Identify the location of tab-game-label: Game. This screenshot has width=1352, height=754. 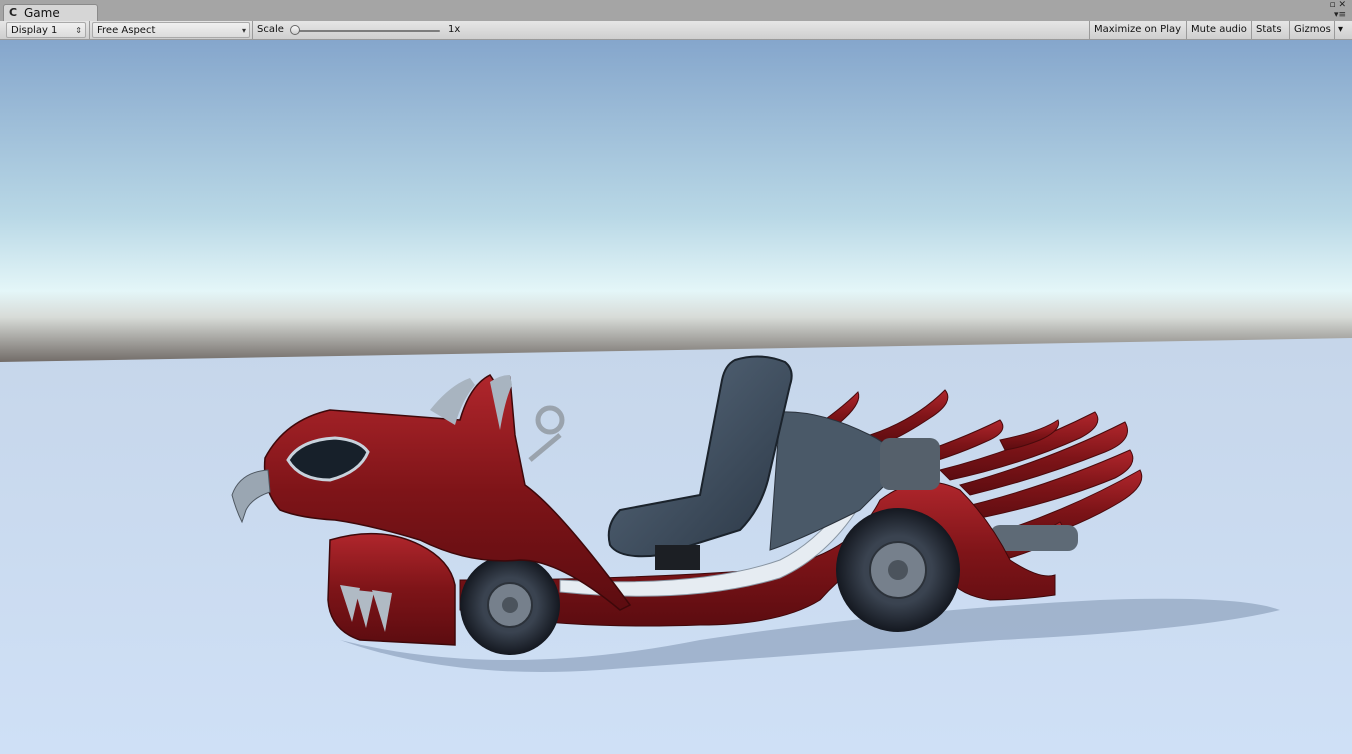
(42, 13).